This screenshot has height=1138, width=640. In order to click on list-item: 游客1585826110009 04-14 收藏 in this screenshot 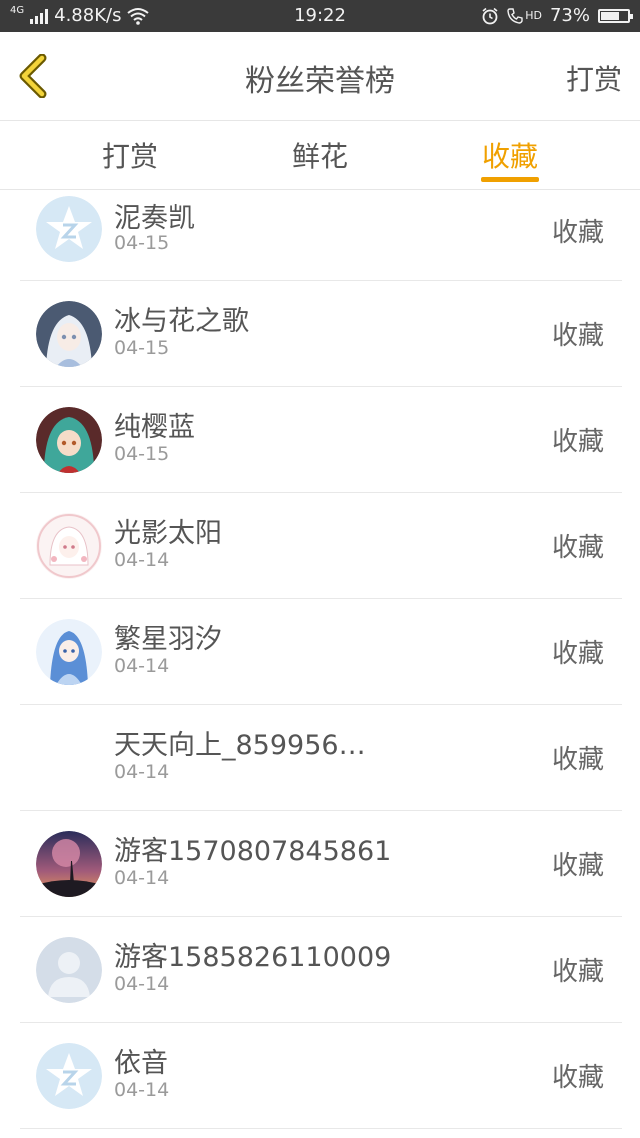, I will do `click(321, 970)`.